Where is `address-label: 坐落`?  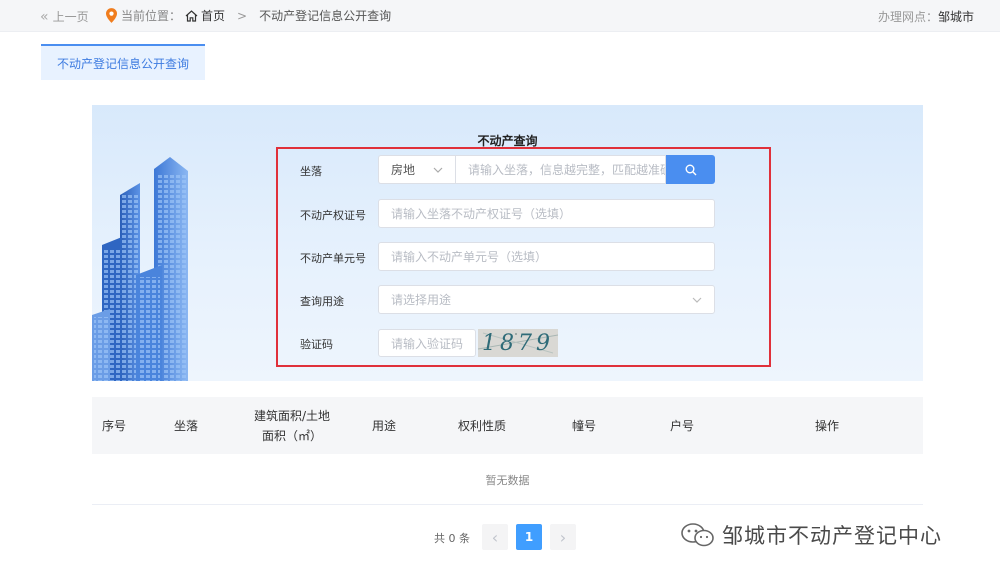
address-label: 坐落 is located at coordinates (311, 171).